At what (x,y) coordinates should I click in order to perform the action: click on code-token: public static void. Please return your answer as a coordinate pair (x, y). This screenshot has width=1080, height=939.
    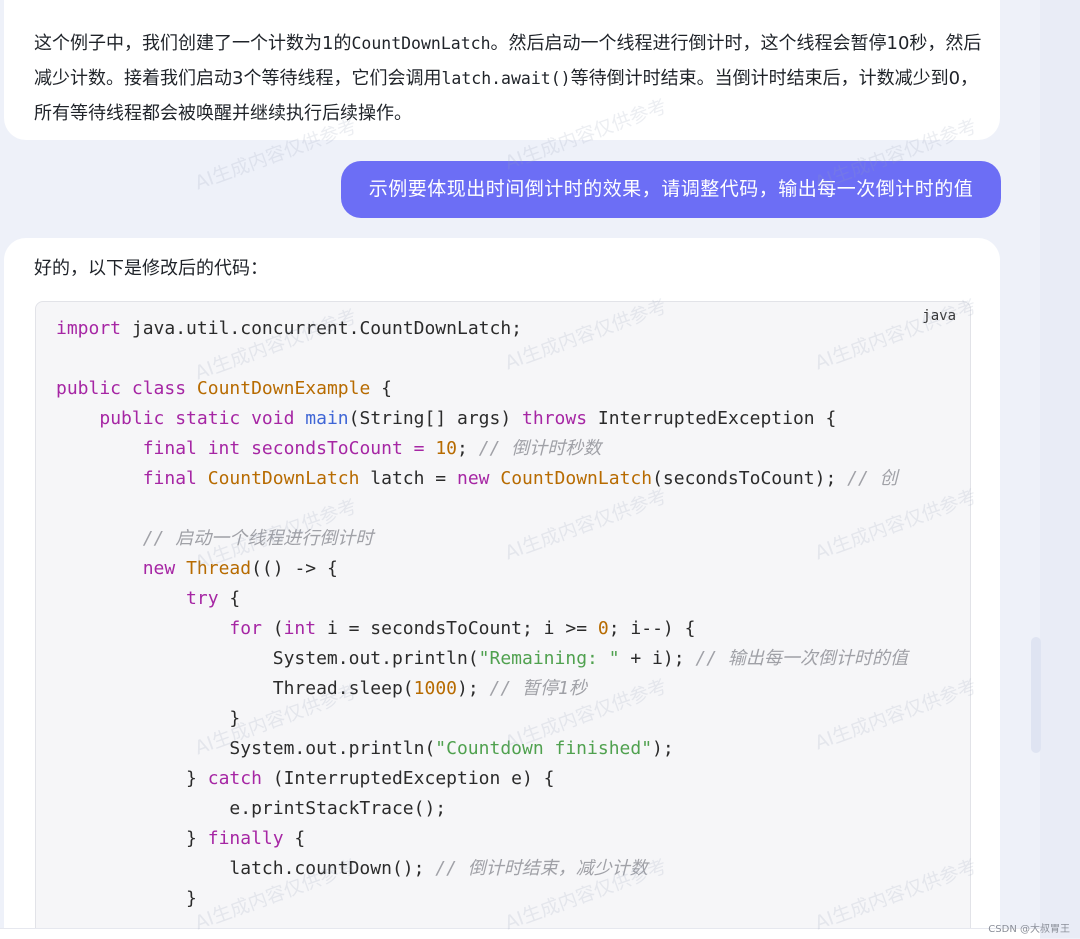
    Looking at the image, I should click on (197, 418).